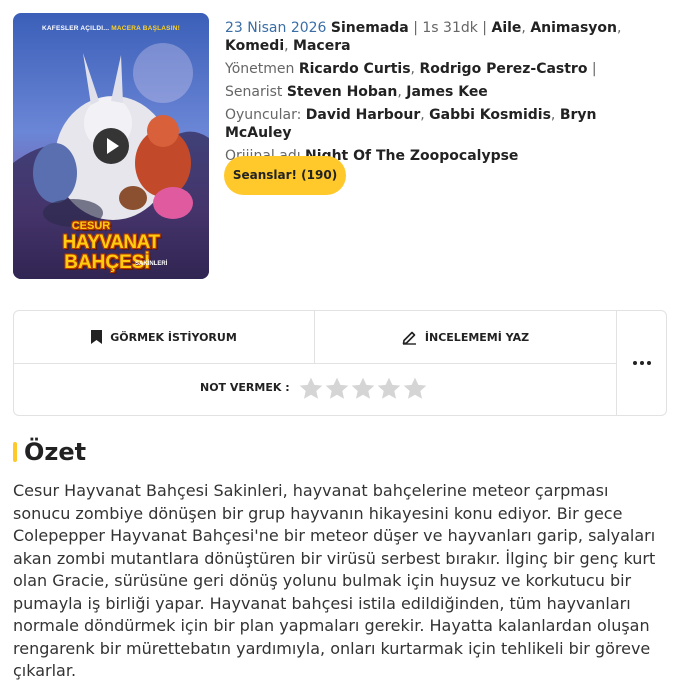 The height and width of the screenshot is (685, 679). Describe the element at coordinates (363, 115) in the screenshot. I see `cast-link: David Harbour` at that location.